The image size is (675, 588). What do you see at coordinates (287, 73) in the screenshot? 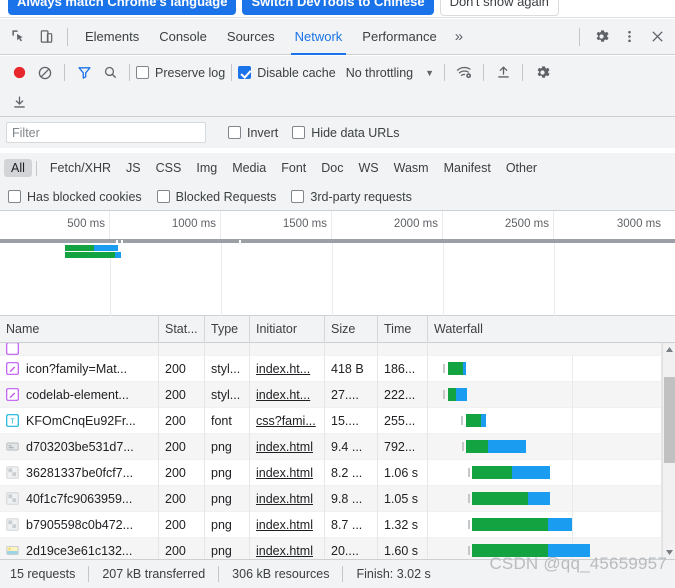
I see `disable-cache-checkbox: Disable cache` at bounding box center [287, 73].